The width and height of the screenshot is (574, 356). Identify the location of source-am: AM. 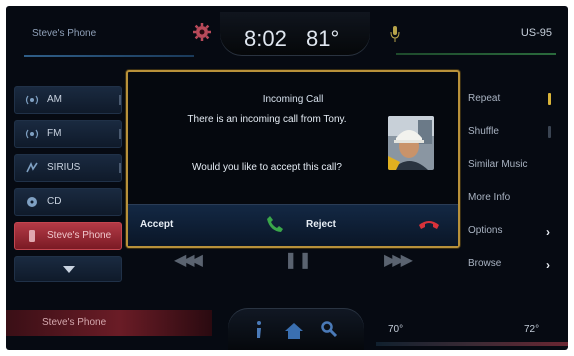
(68, 100).